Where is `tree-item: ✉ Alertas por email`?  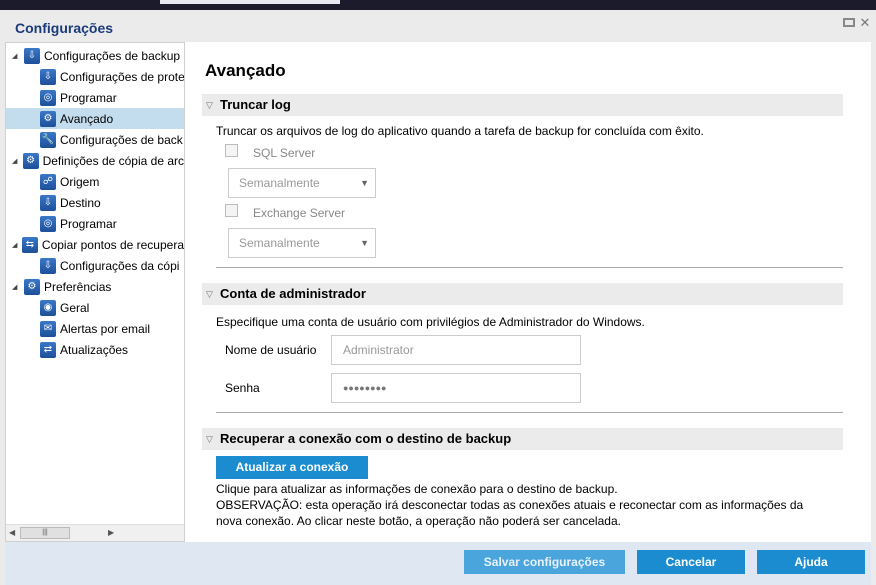 tree-item: ✉ Alertas por email is located at coordinates (95, 328).